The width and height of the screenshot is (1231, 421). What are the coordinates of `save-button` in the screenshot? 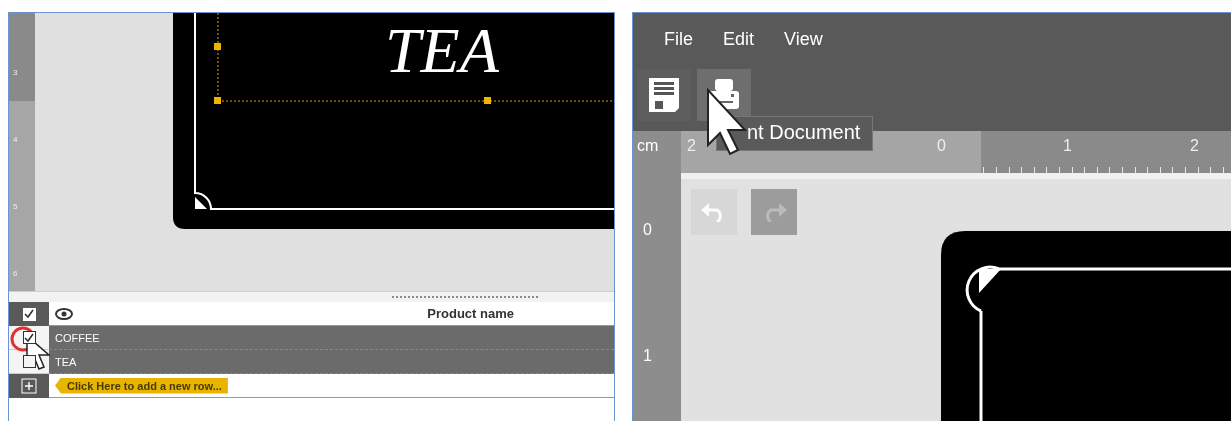 It's located at (664, 95).